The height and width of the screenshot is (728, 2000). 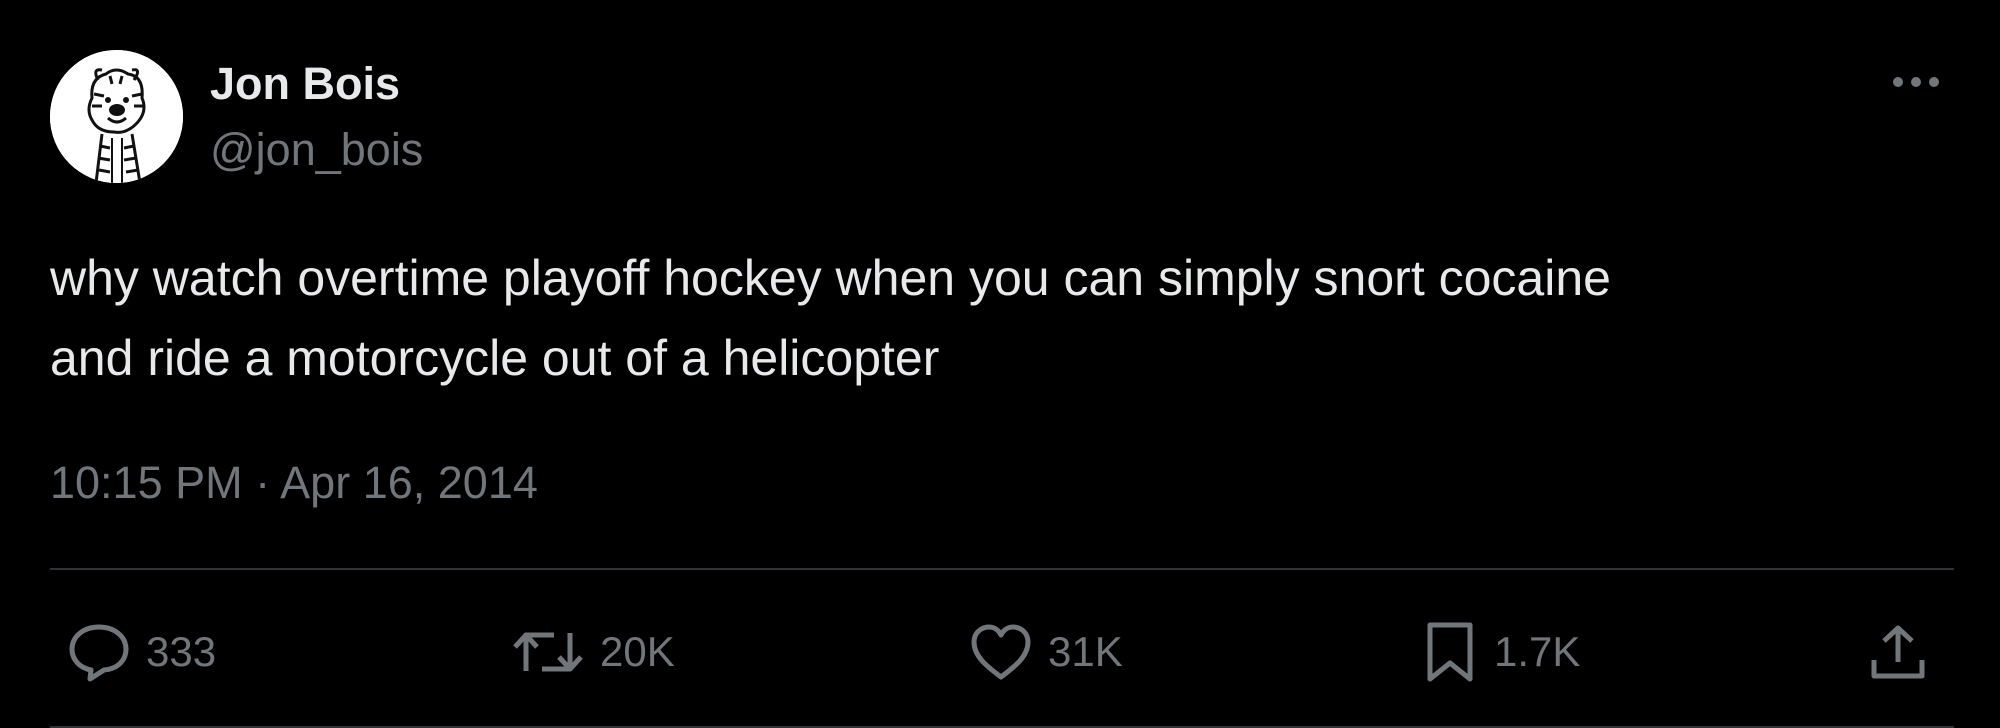 I want to click on more-options-button, so click(x=1916, y=82).